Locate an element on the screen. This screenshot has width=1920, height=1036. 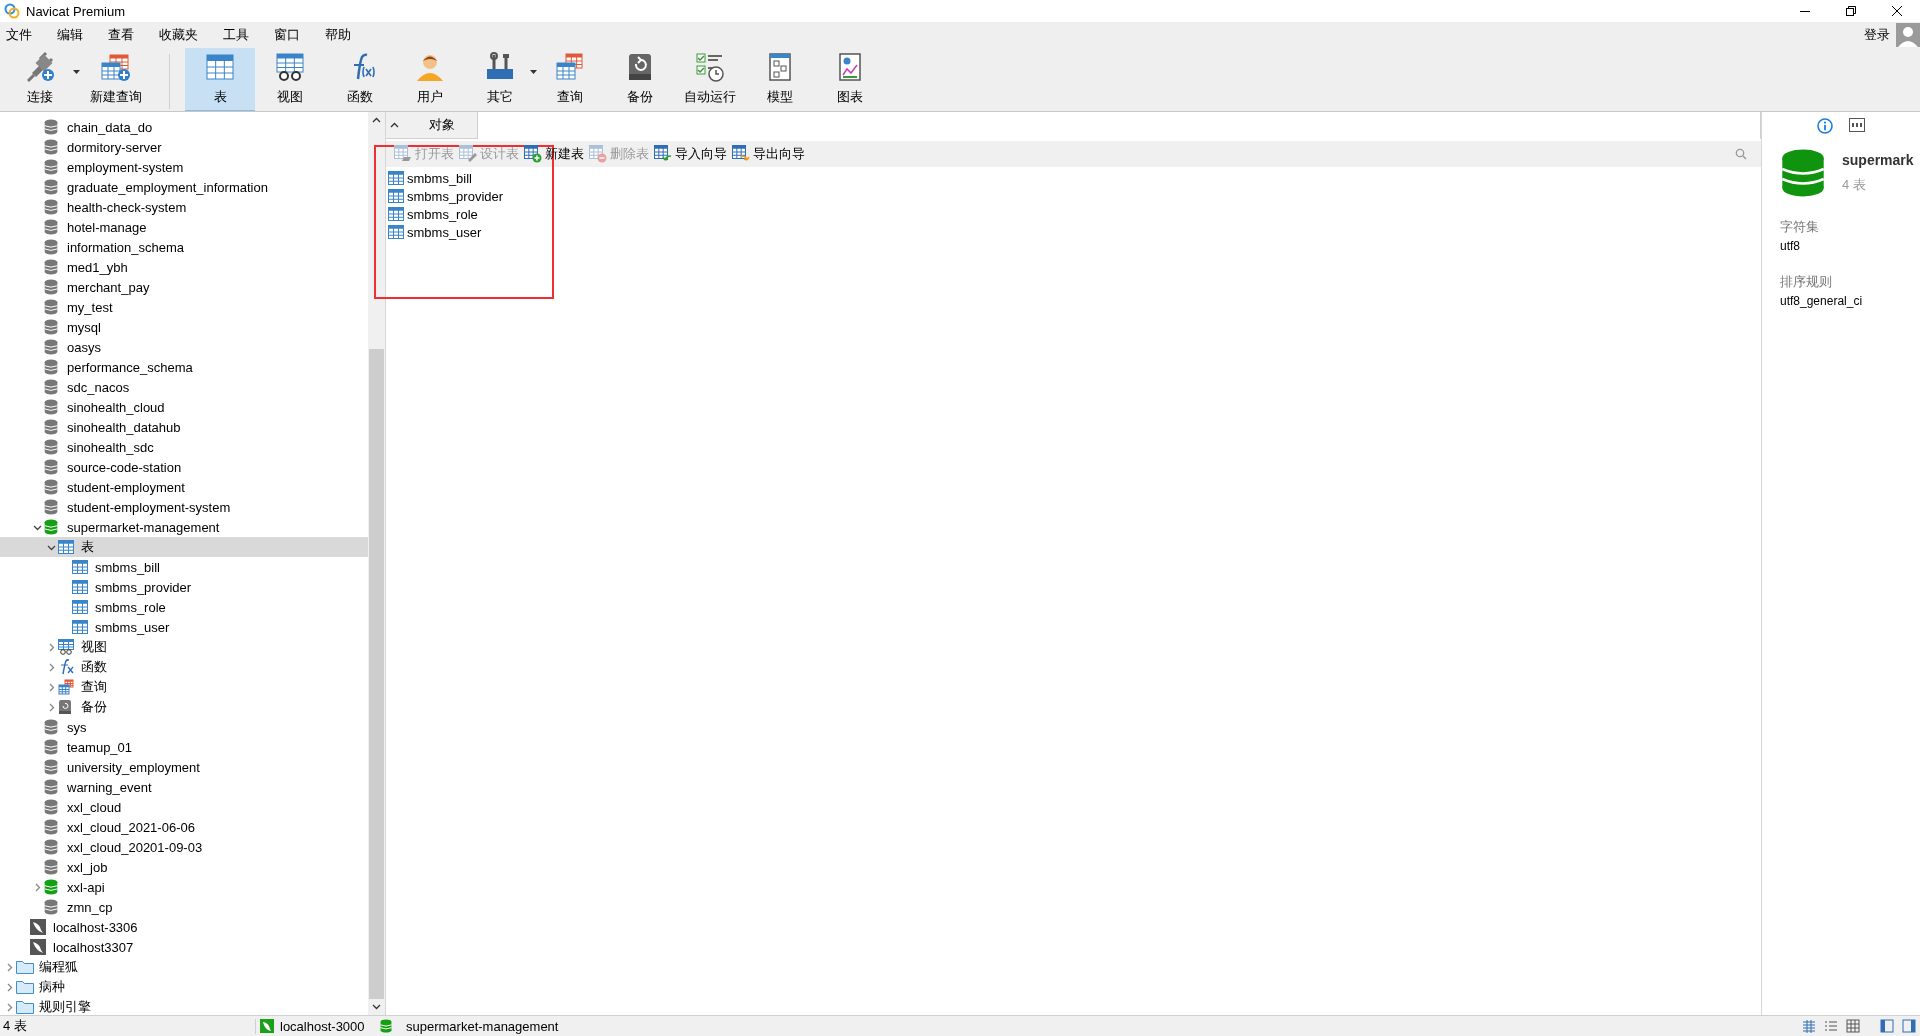
toolbar-button: 图表 is located at coordinates (850, 79).